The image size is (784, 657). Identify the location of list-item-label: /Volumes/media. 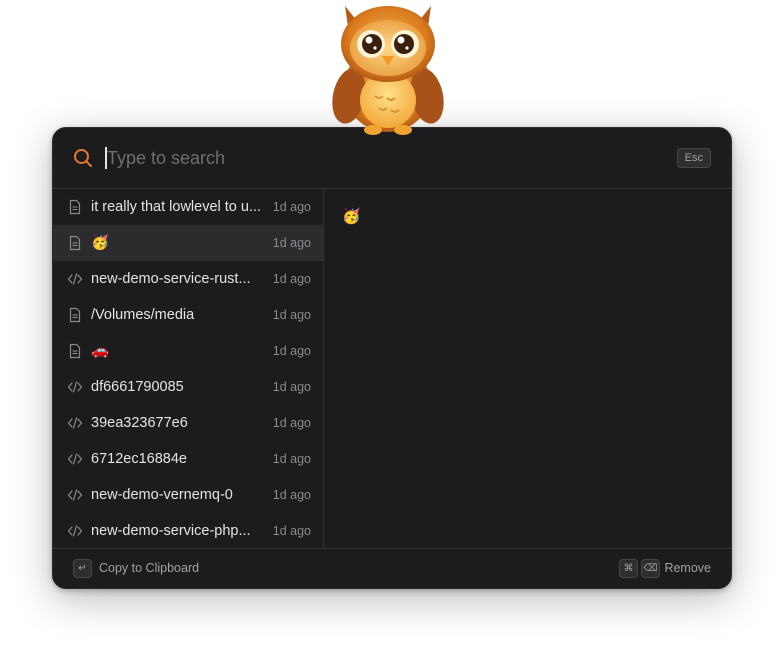
(143, 315).